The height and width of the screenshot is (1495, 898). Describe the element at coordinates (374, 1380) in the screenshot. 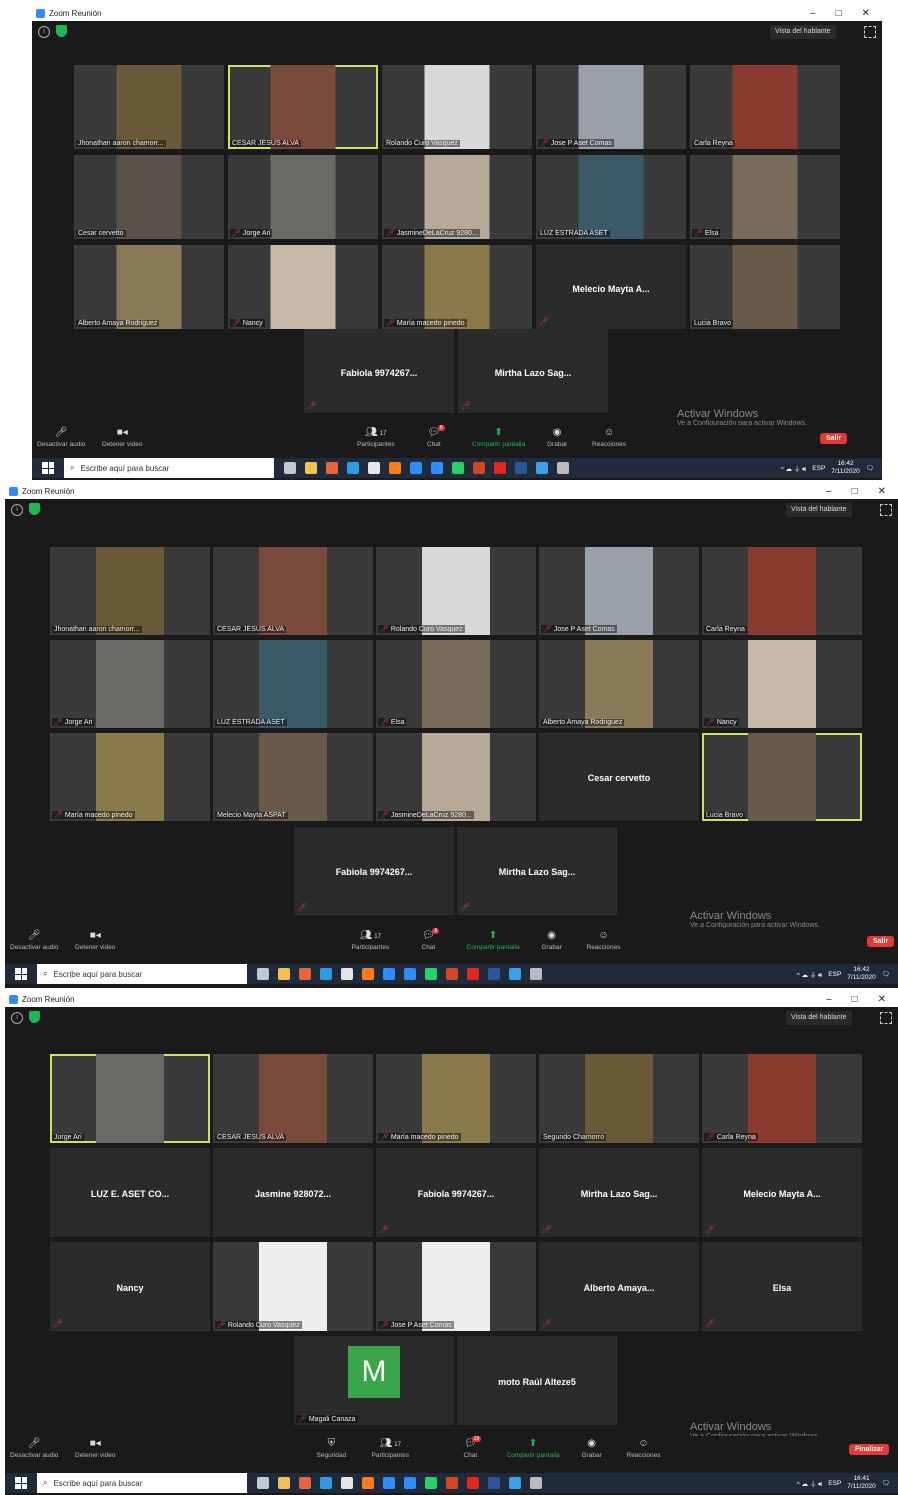

I see `participant-tile: M 🎤︎ Magali Canaza` at that location.